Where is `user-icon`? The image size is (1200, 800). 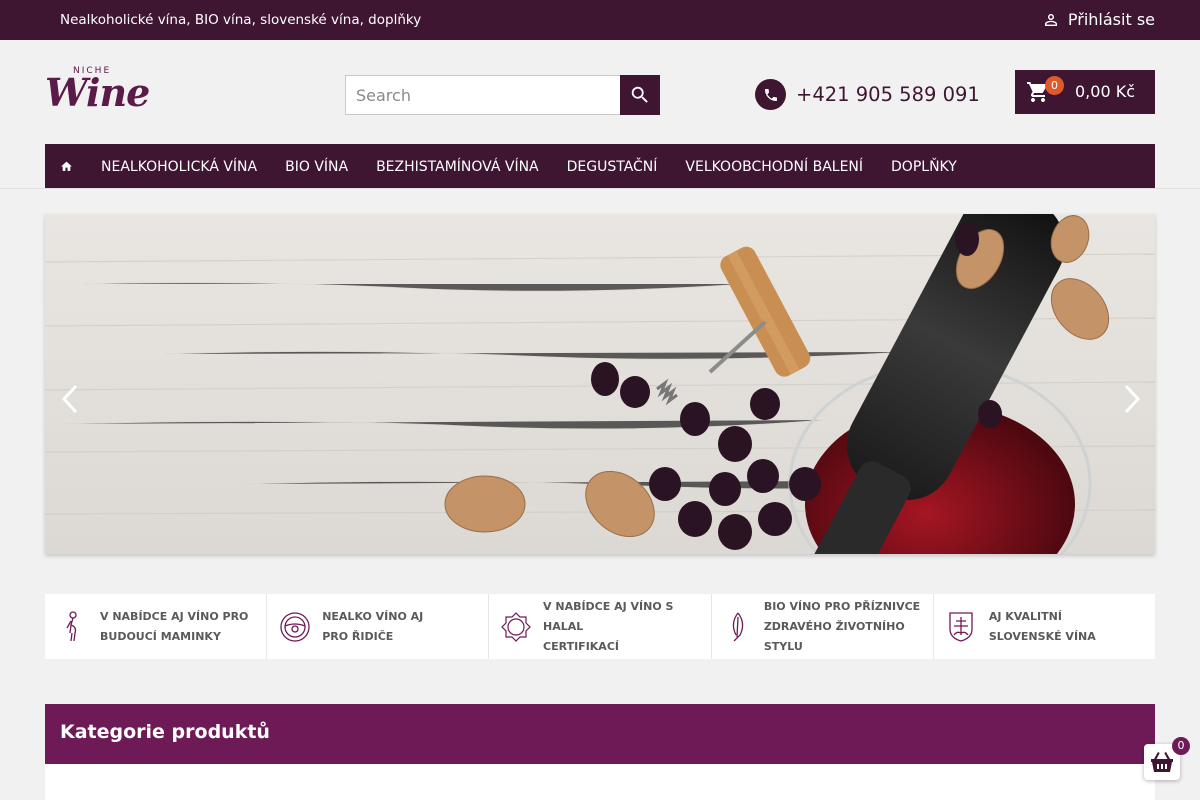
user-icon is located at coordinates (1050, 19).